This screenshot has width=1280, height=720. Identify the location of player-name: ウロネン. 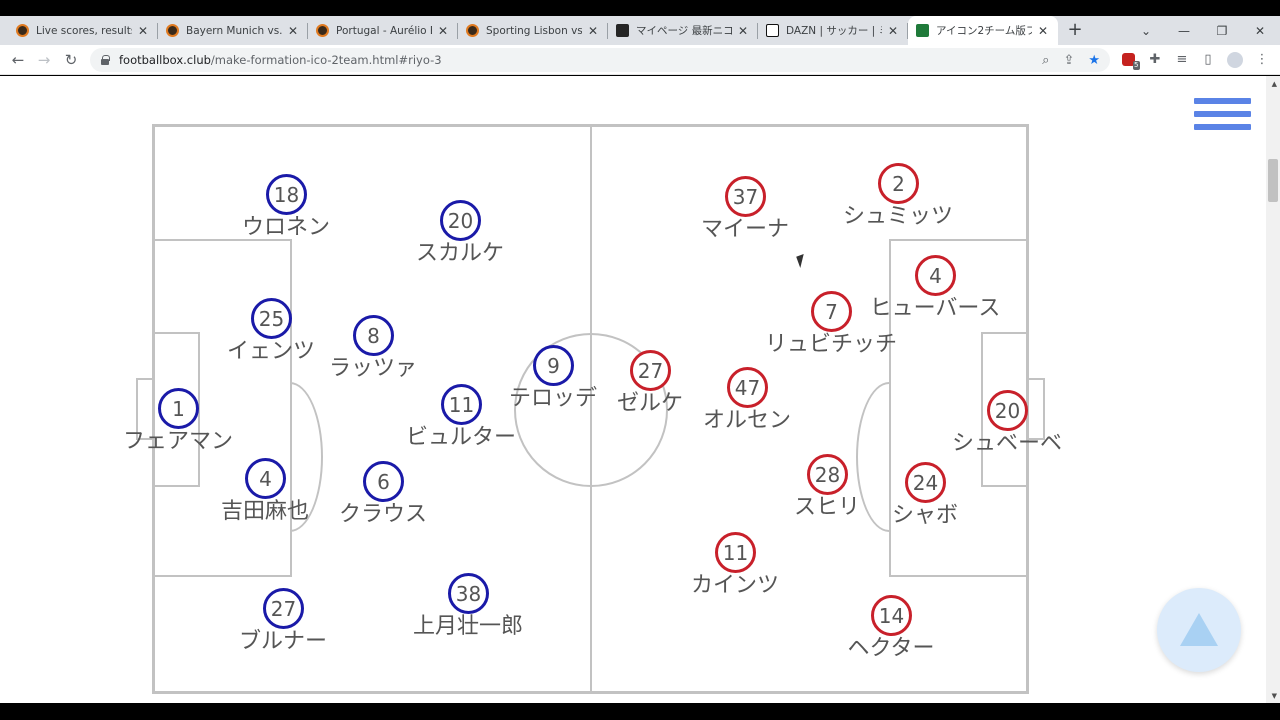
(285, 227).